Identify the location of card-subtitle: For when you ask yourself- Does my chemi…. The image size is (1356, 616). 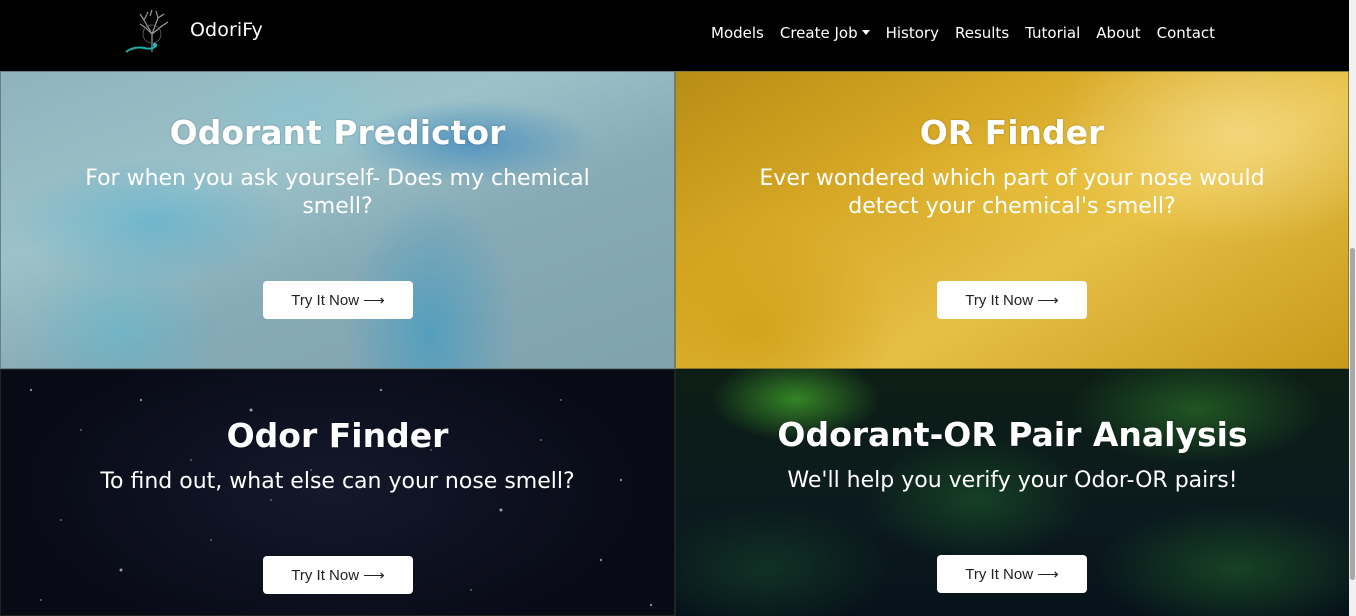
(337, 192).